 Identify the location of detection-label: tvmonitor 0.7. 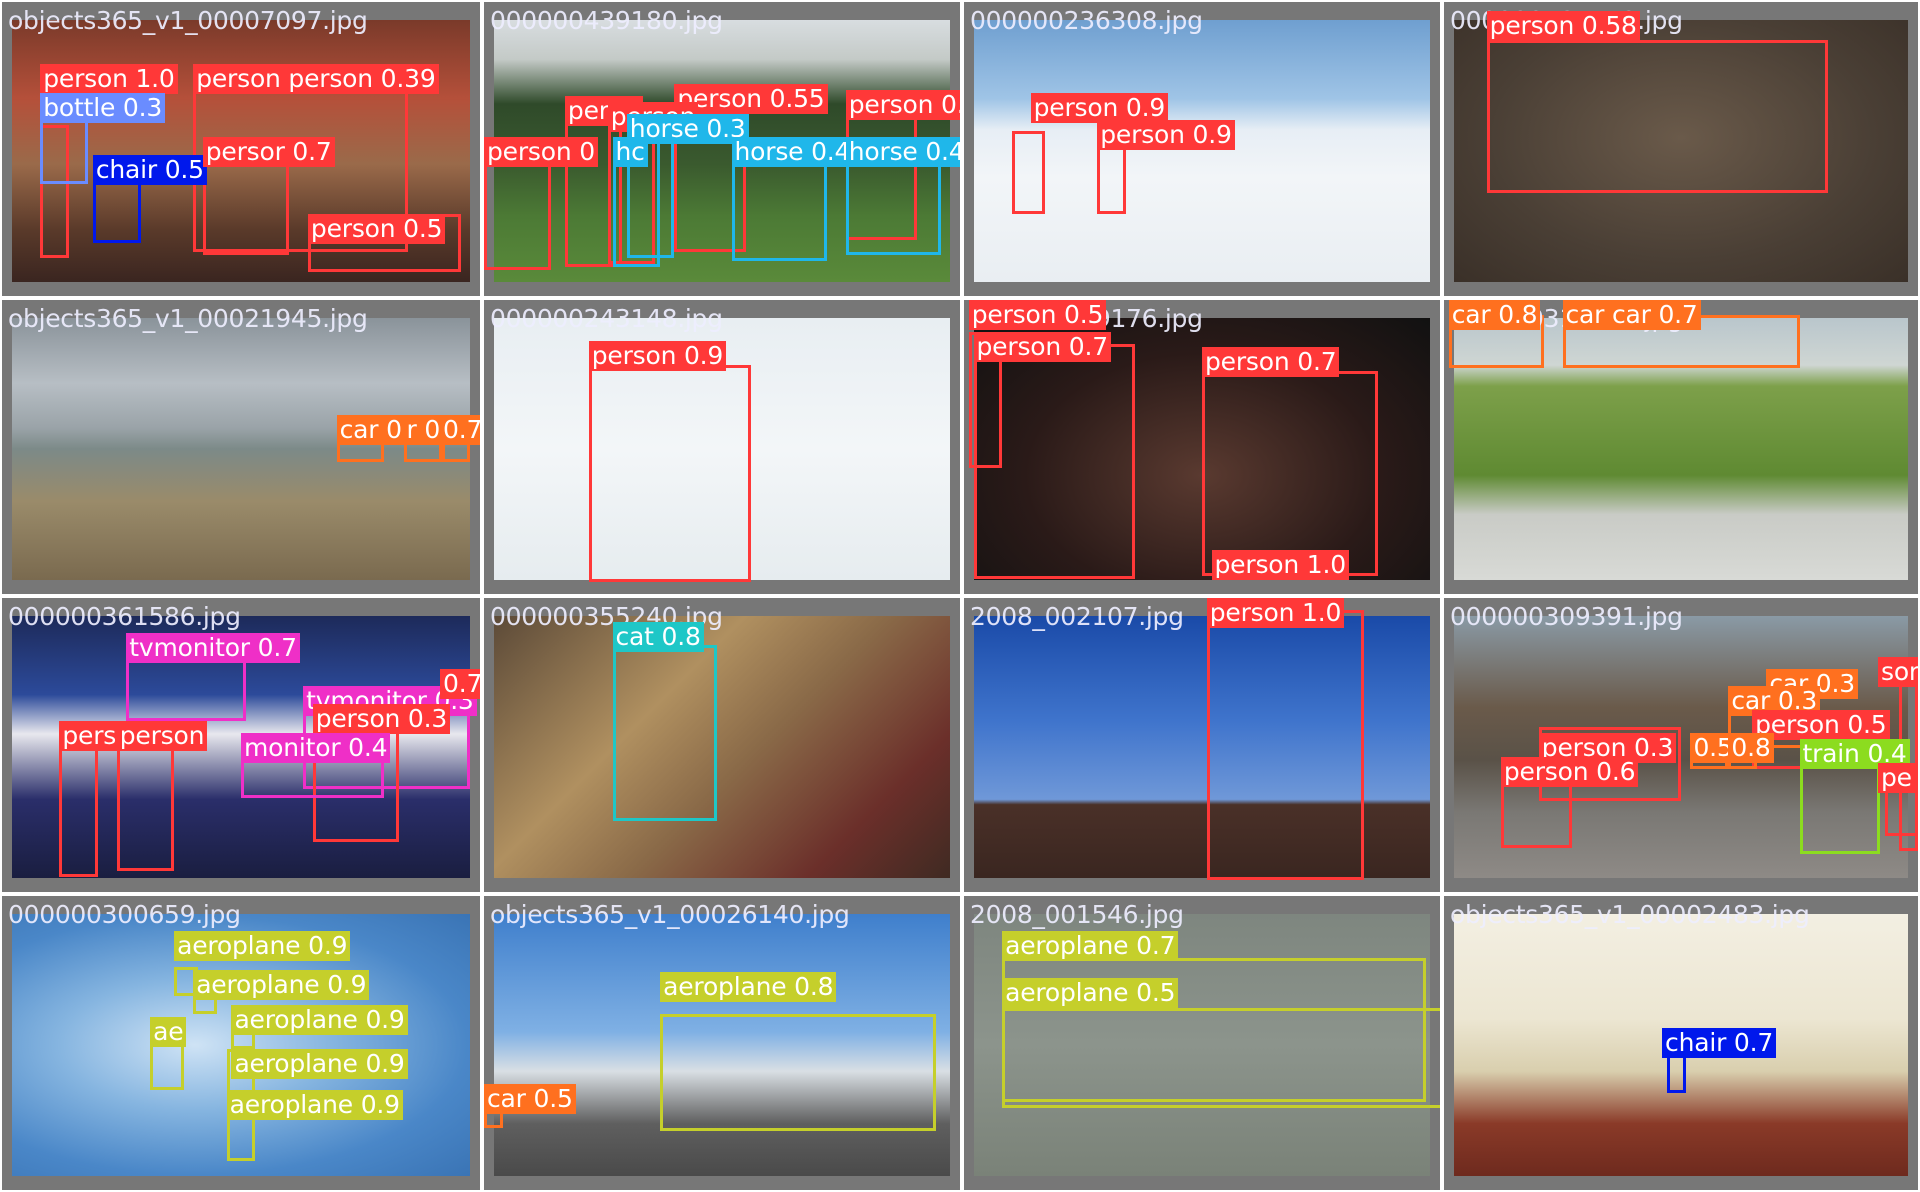
(213, 648).